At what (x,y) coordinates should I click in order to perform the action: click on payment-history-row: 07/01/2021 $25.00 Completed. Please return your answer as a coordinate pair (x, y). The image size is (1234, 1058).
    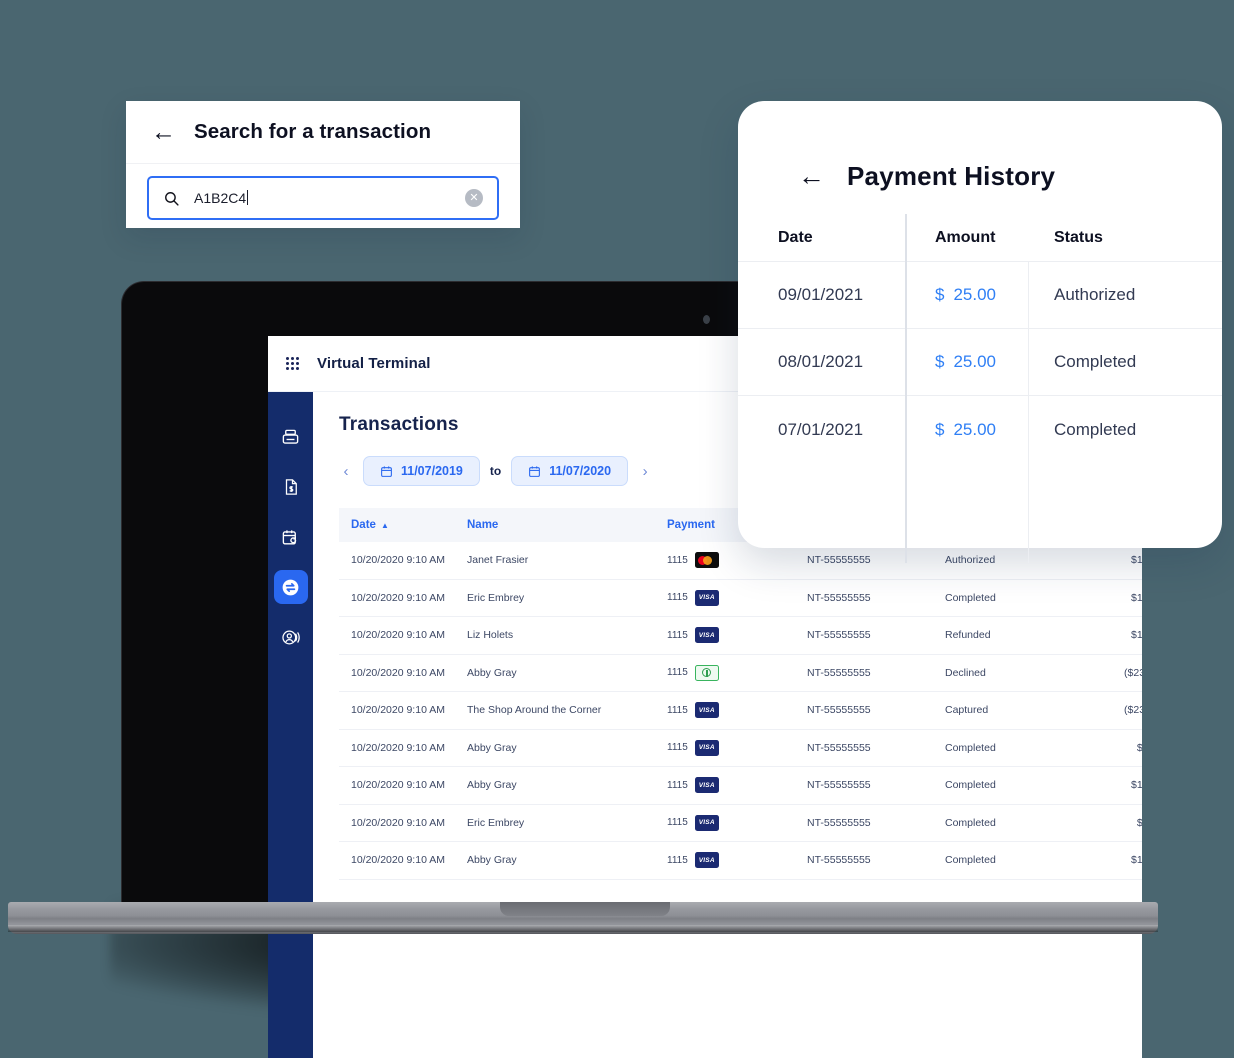
    Looking at the image, I should click on (980, 429).